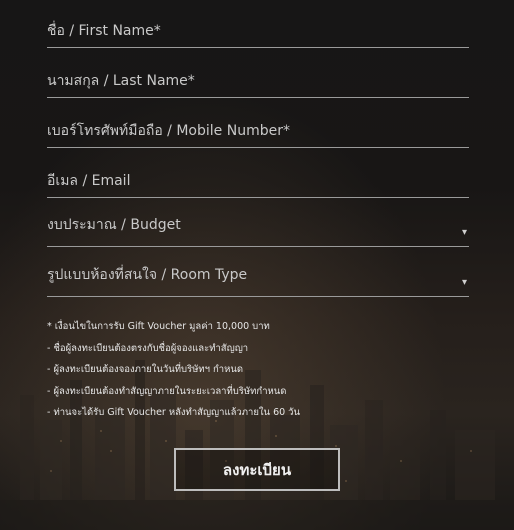 This screenshot has width=514, height=530. Describe the element at coordinates (258, 279) in the screenshot. I see `room-type-select: รูปแบบห้องที่สนใจ / Room Type ▾` at that location.